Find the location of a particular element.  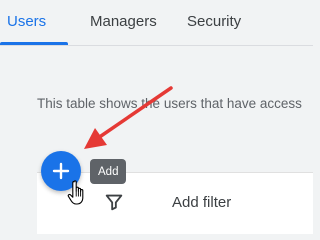

active-tab-indicator is located at coordinates (34, 43).